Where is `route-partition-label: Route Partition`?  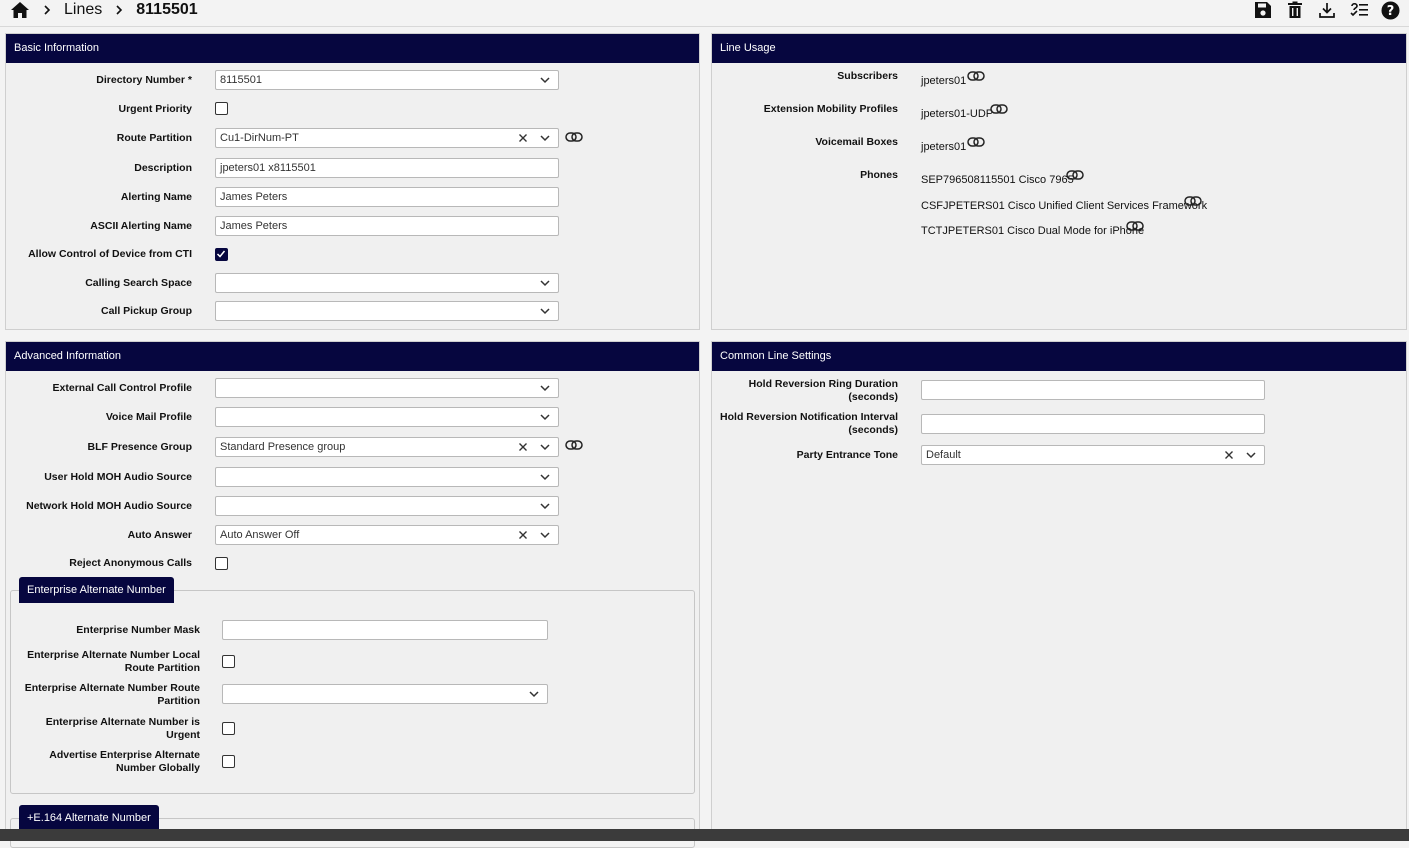
route-partition-label: Route Partition is located at coordinates (154, 138).